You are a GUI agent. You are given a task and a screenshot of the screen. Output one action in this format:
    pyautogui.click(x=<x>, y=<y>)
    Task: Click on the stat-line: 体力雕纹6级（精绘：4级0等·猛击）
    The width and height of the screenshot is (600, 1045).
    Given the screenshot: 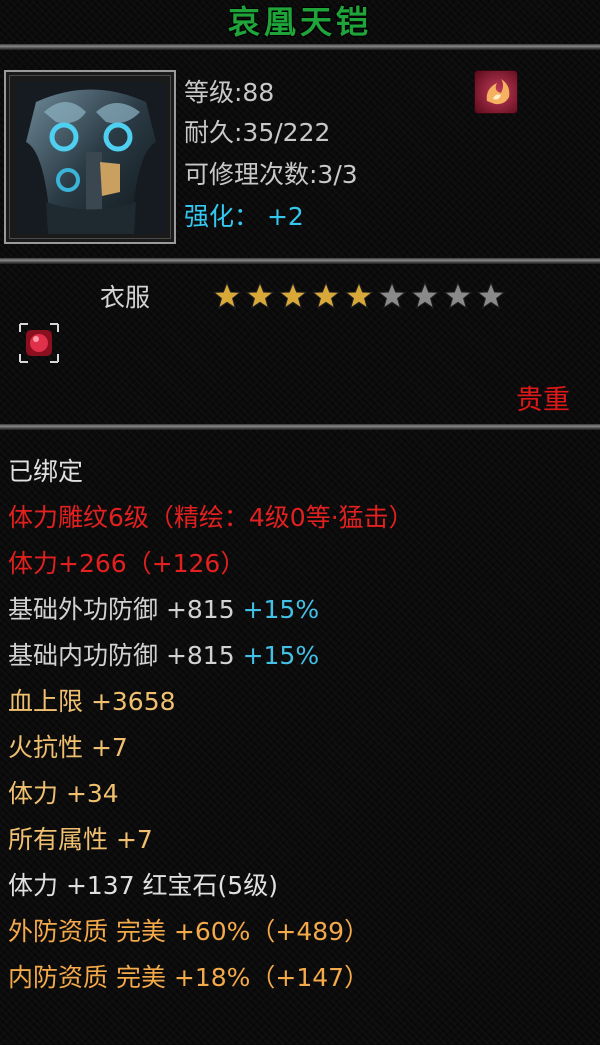 What is the action you would take?
    pyautogui.click(x=211, y=518)
    